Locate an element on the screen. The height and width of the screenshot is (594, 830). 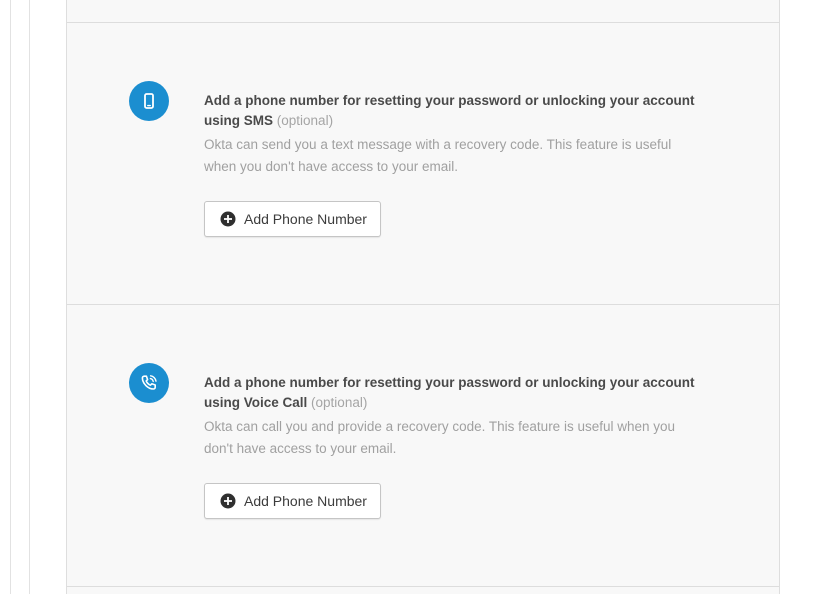
phone-call-icon is located at coordinates (149, 383).